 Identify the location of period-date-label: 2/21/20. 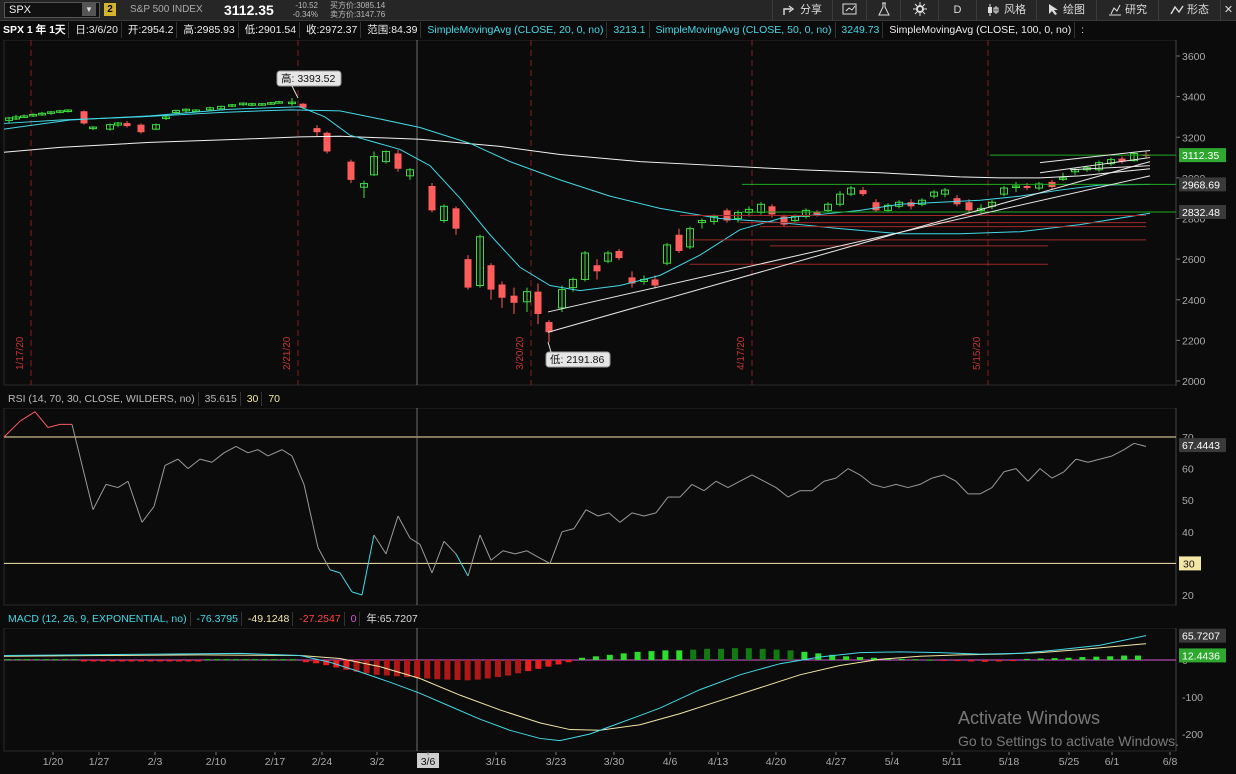
(287, 353).